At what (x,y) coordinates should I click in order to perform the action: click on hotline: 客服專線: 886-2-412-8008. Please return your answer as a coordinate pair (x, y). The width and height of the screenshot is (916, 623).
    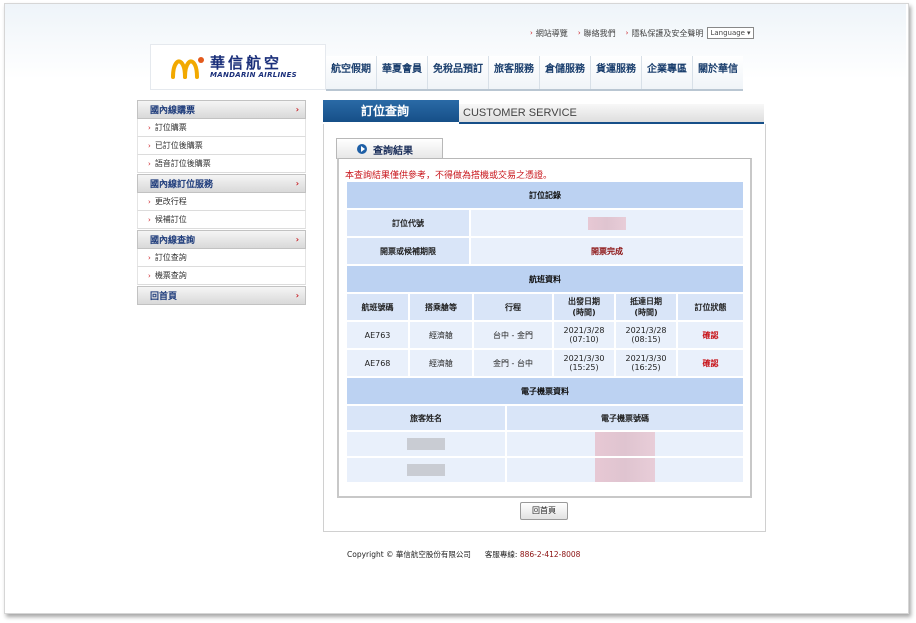
    Looking at the image, I should click on (532, 554).